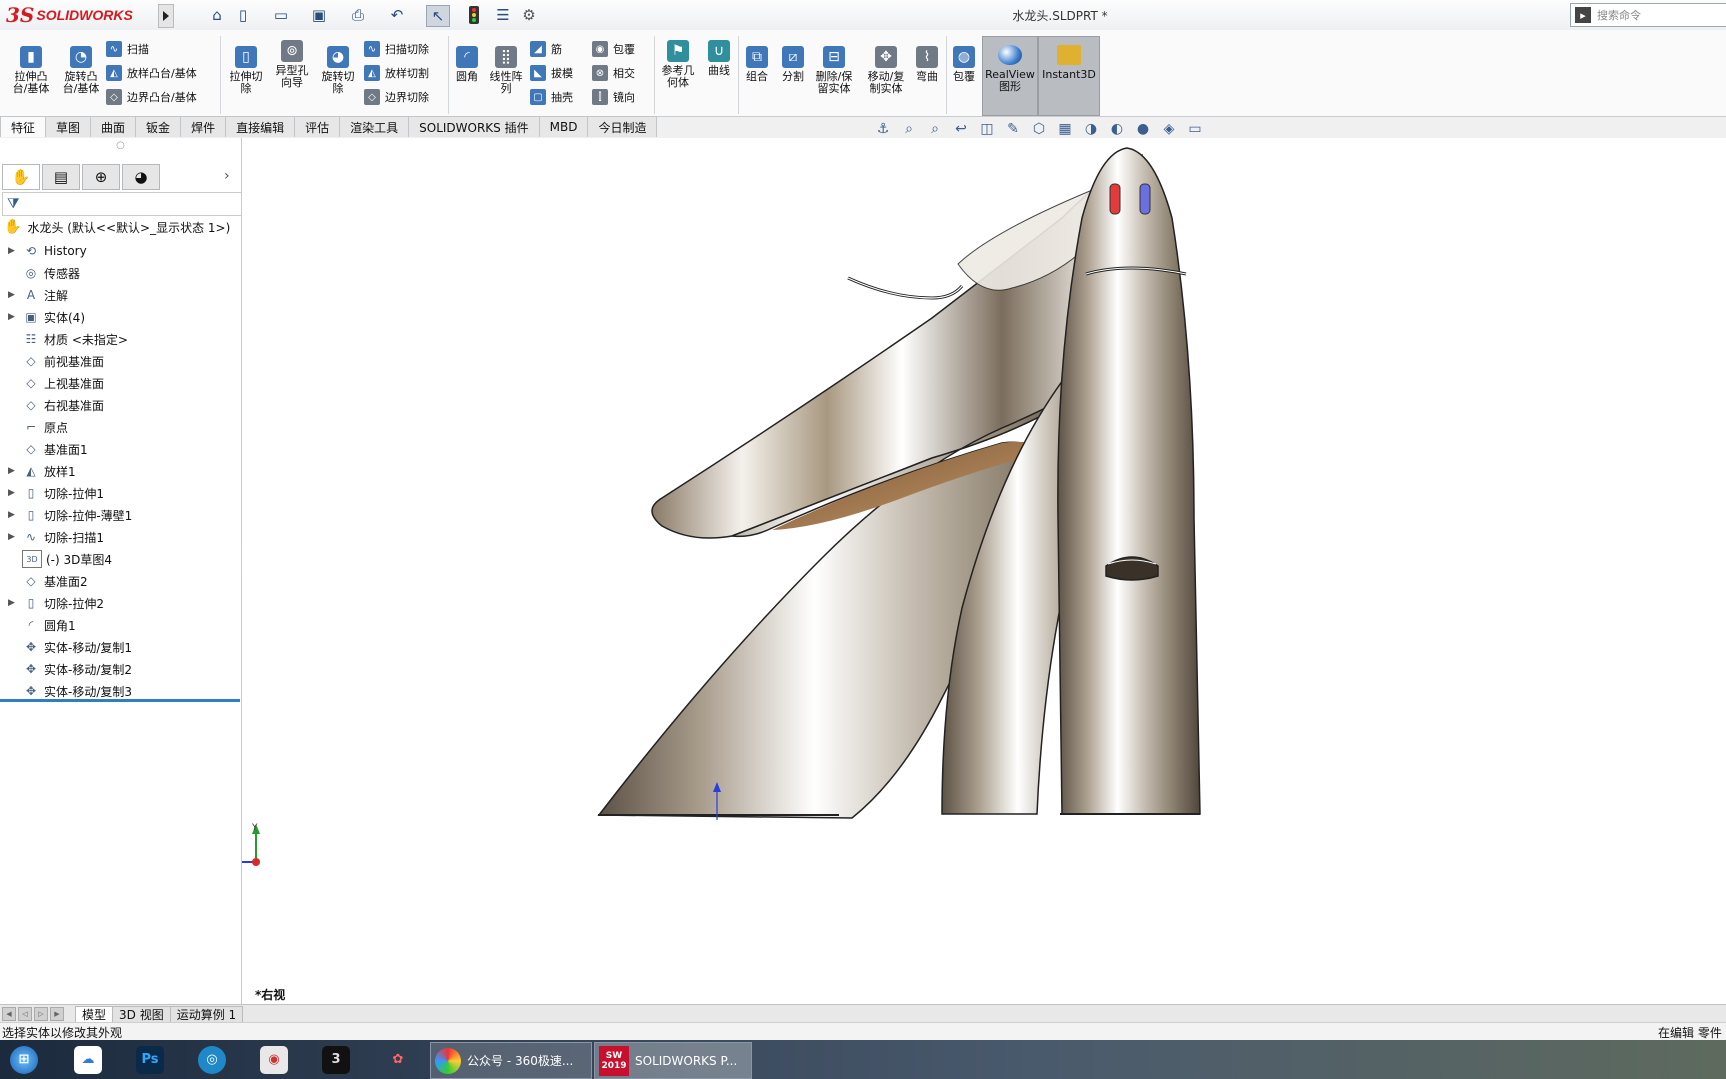 The image size is (1726, 1079). Describe the element at coordinates (338, 70) in the screenshot. I see `revolve-cut-button: ◕ 旋转切除` at that location.